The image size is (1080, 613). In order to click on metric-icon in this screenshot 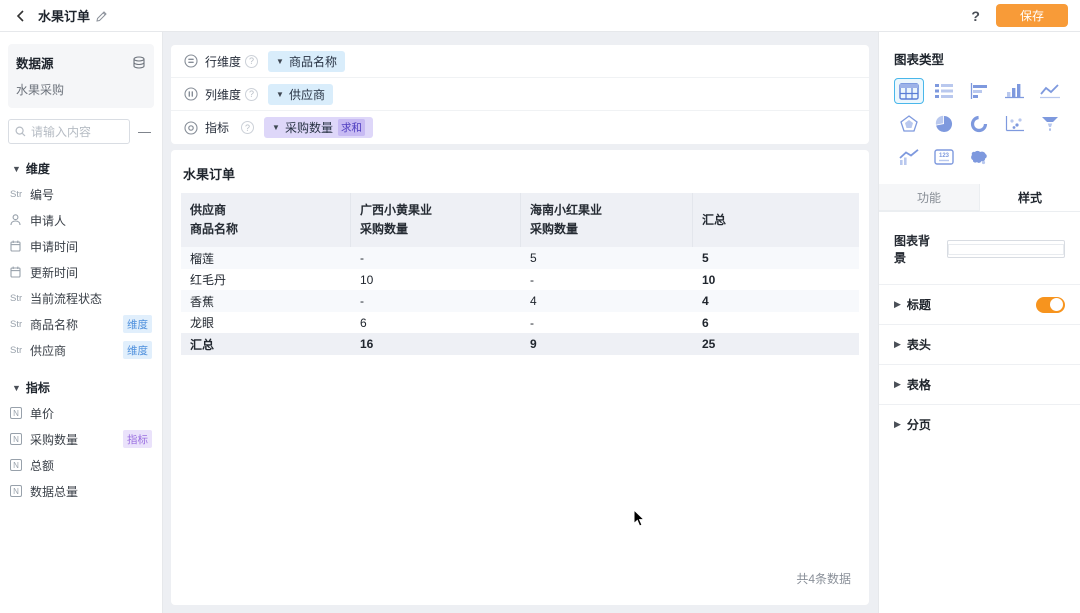, I will do `click(191, 127)`.